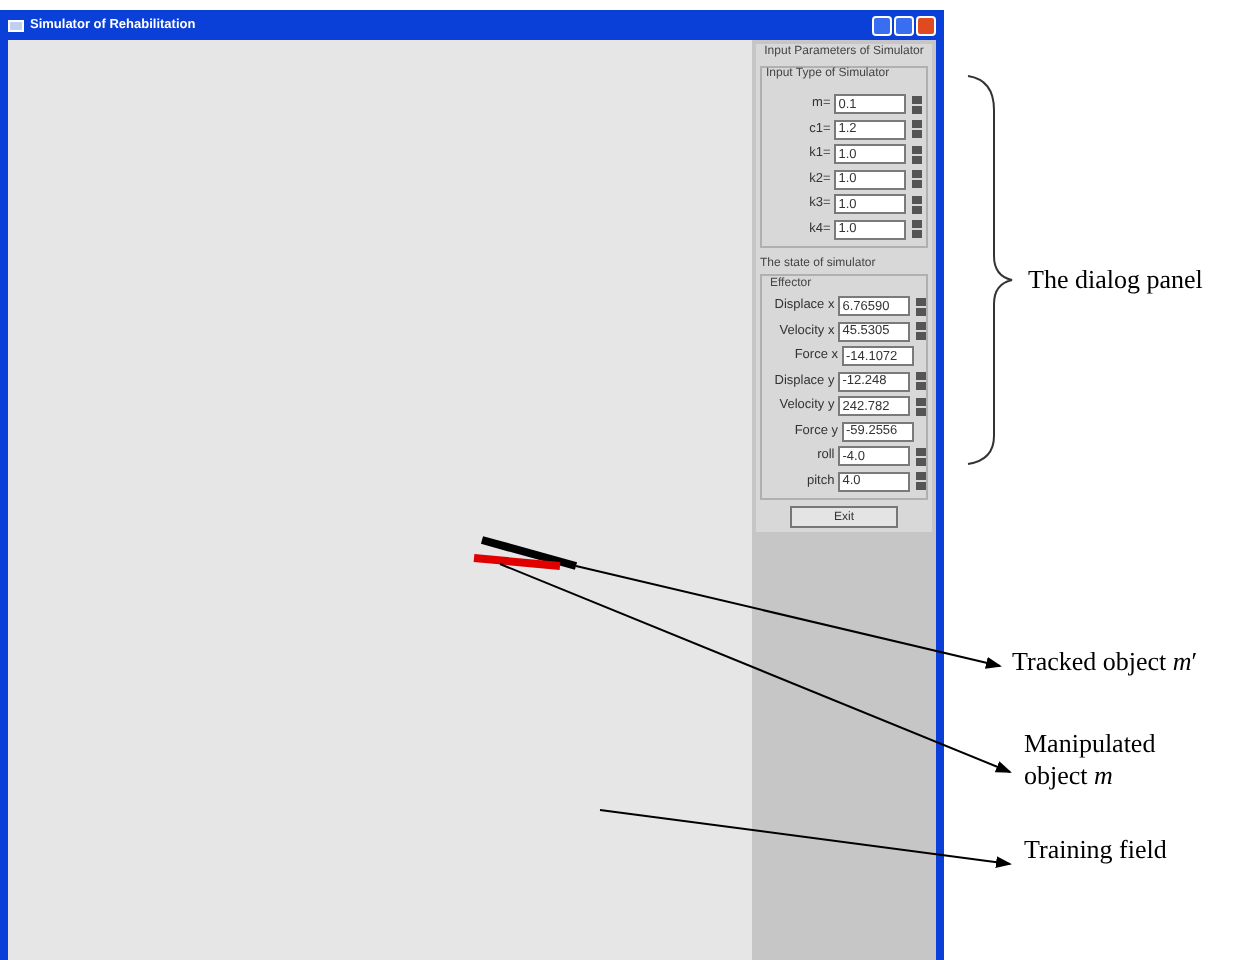  I want to click on manipulated-object, so click(517, 562).